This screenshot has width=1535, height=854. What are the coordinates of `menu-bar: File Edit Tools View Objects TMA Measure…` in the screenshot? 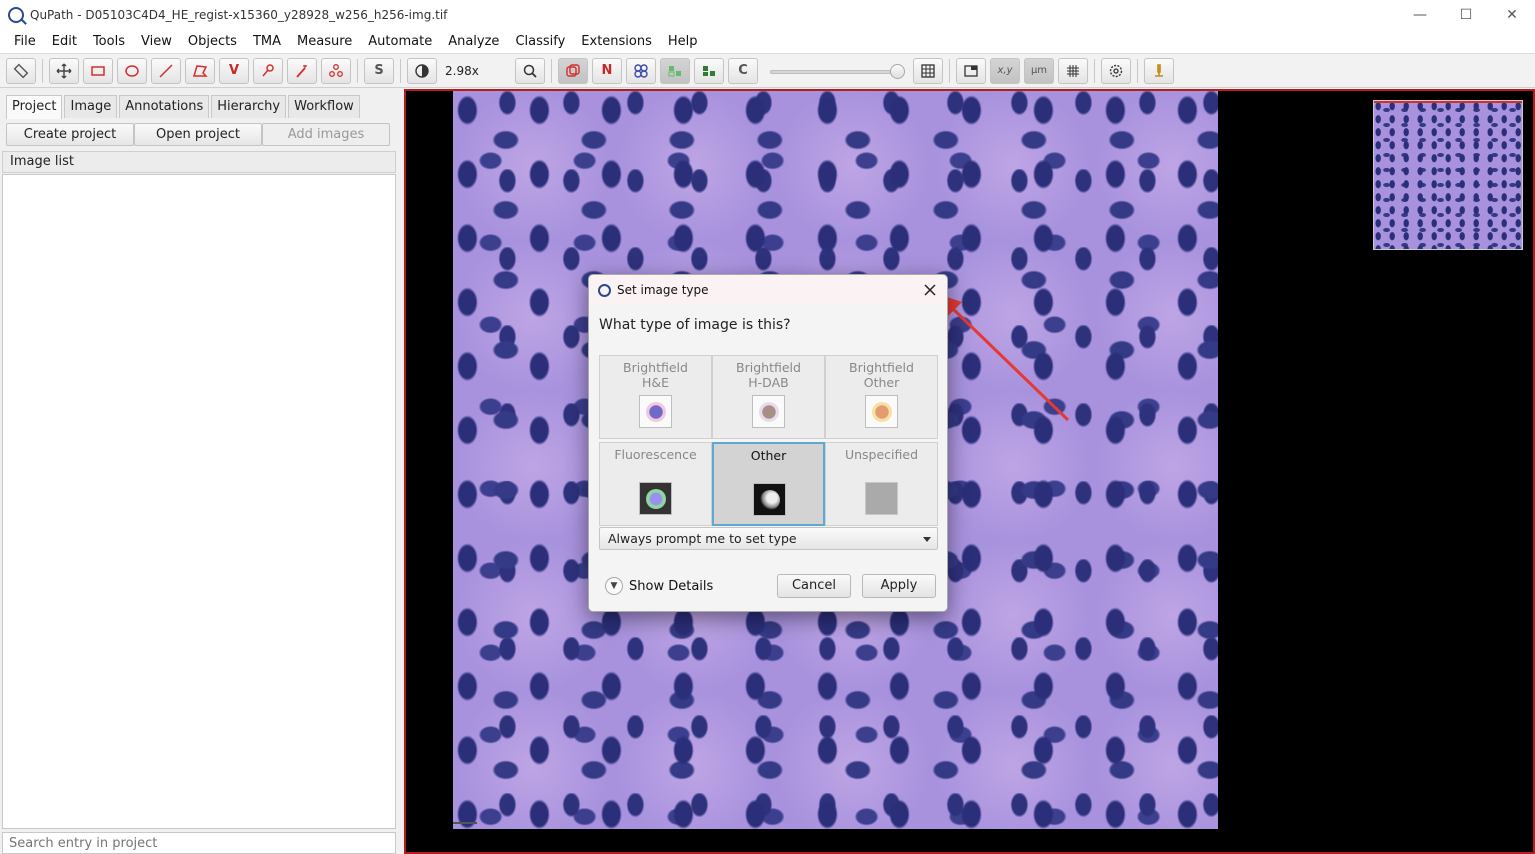 It's located at (767, 41).